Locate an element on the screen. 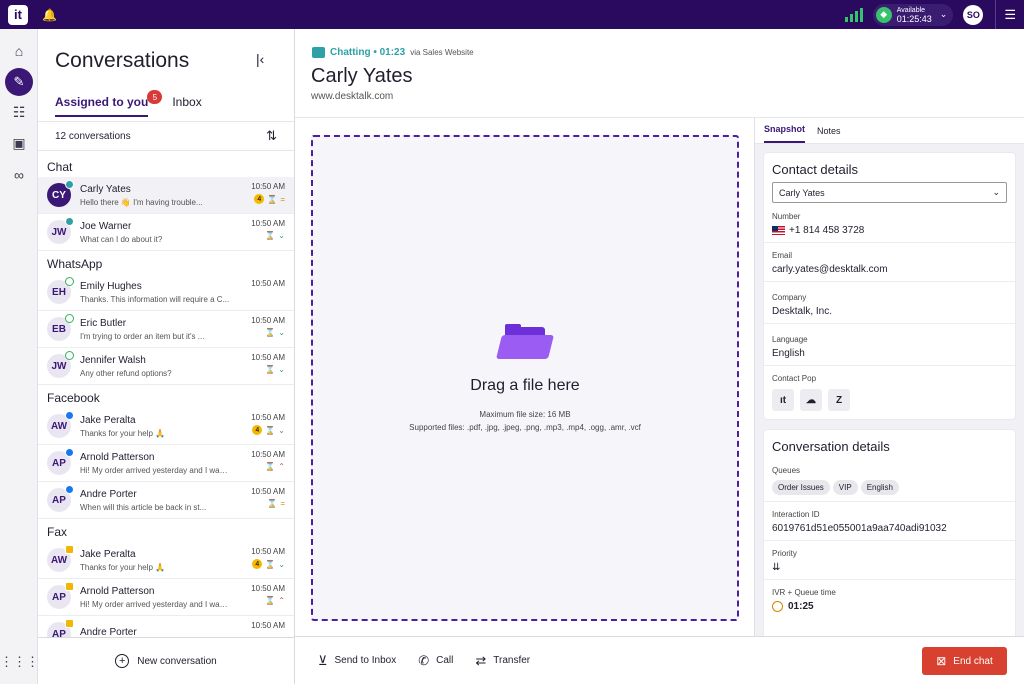 Image resolution: width=1024 pixels, height=684 pixels. collapse-panel-icon: |‹ is located at coordinates (260, 59).